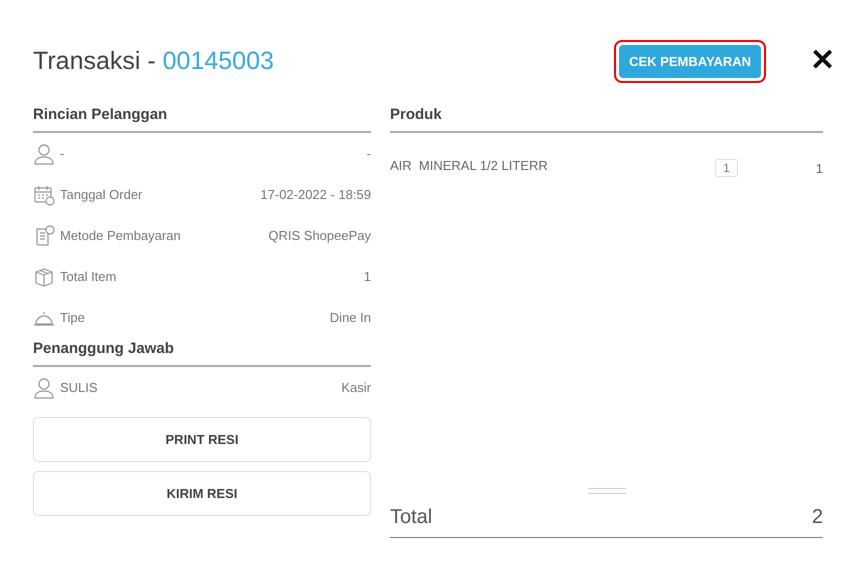  I want to click on section-heading: Penanggung Jawab, so click(202, 353).